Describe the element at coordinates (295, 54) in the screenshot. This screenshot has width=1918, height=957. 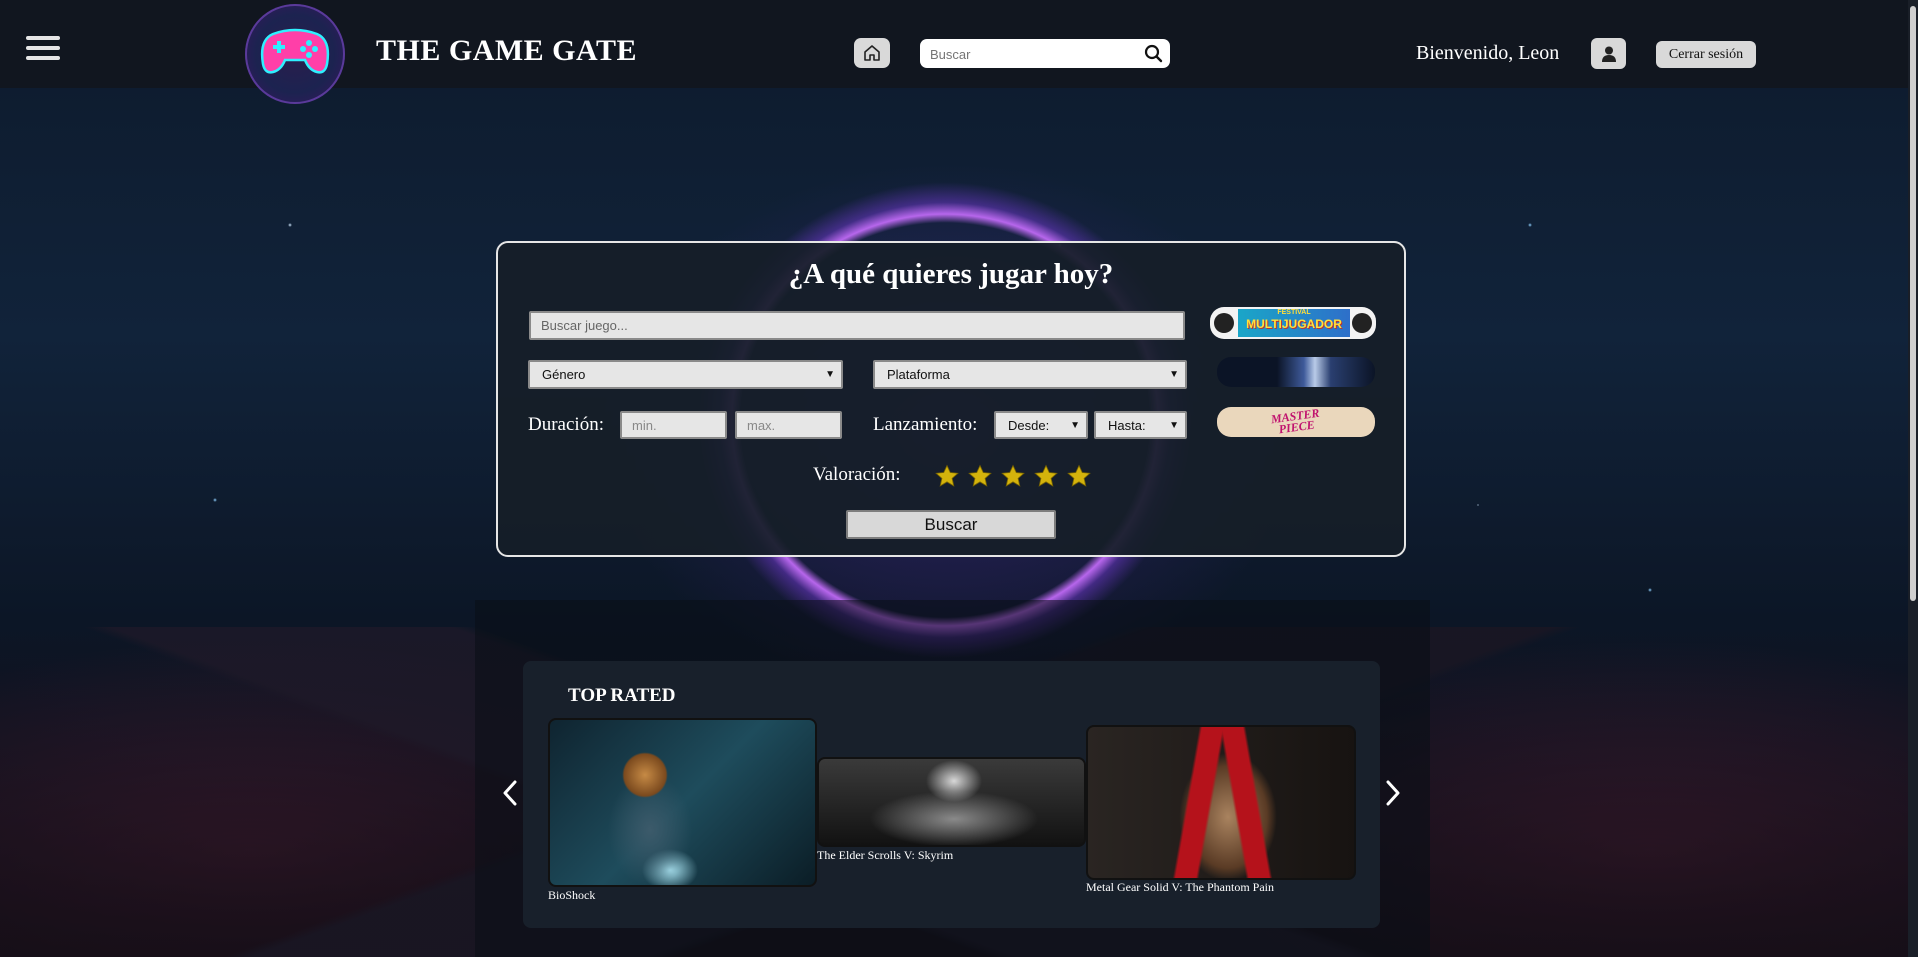
I see `site-logo` at that location.